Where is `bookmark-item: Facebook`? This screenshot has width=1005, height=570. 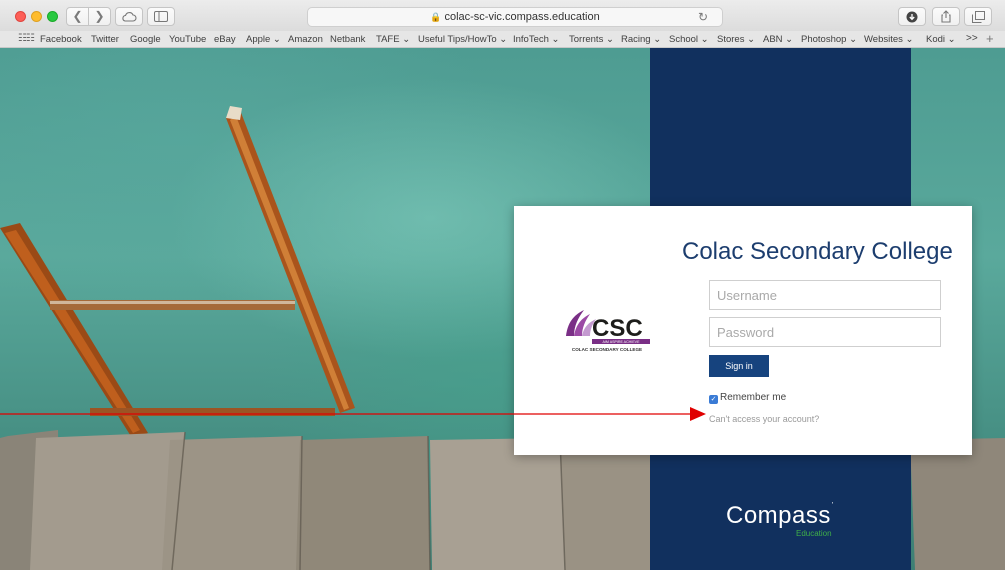 bookmark-item: Facebook is located at coordinates (61, 39).